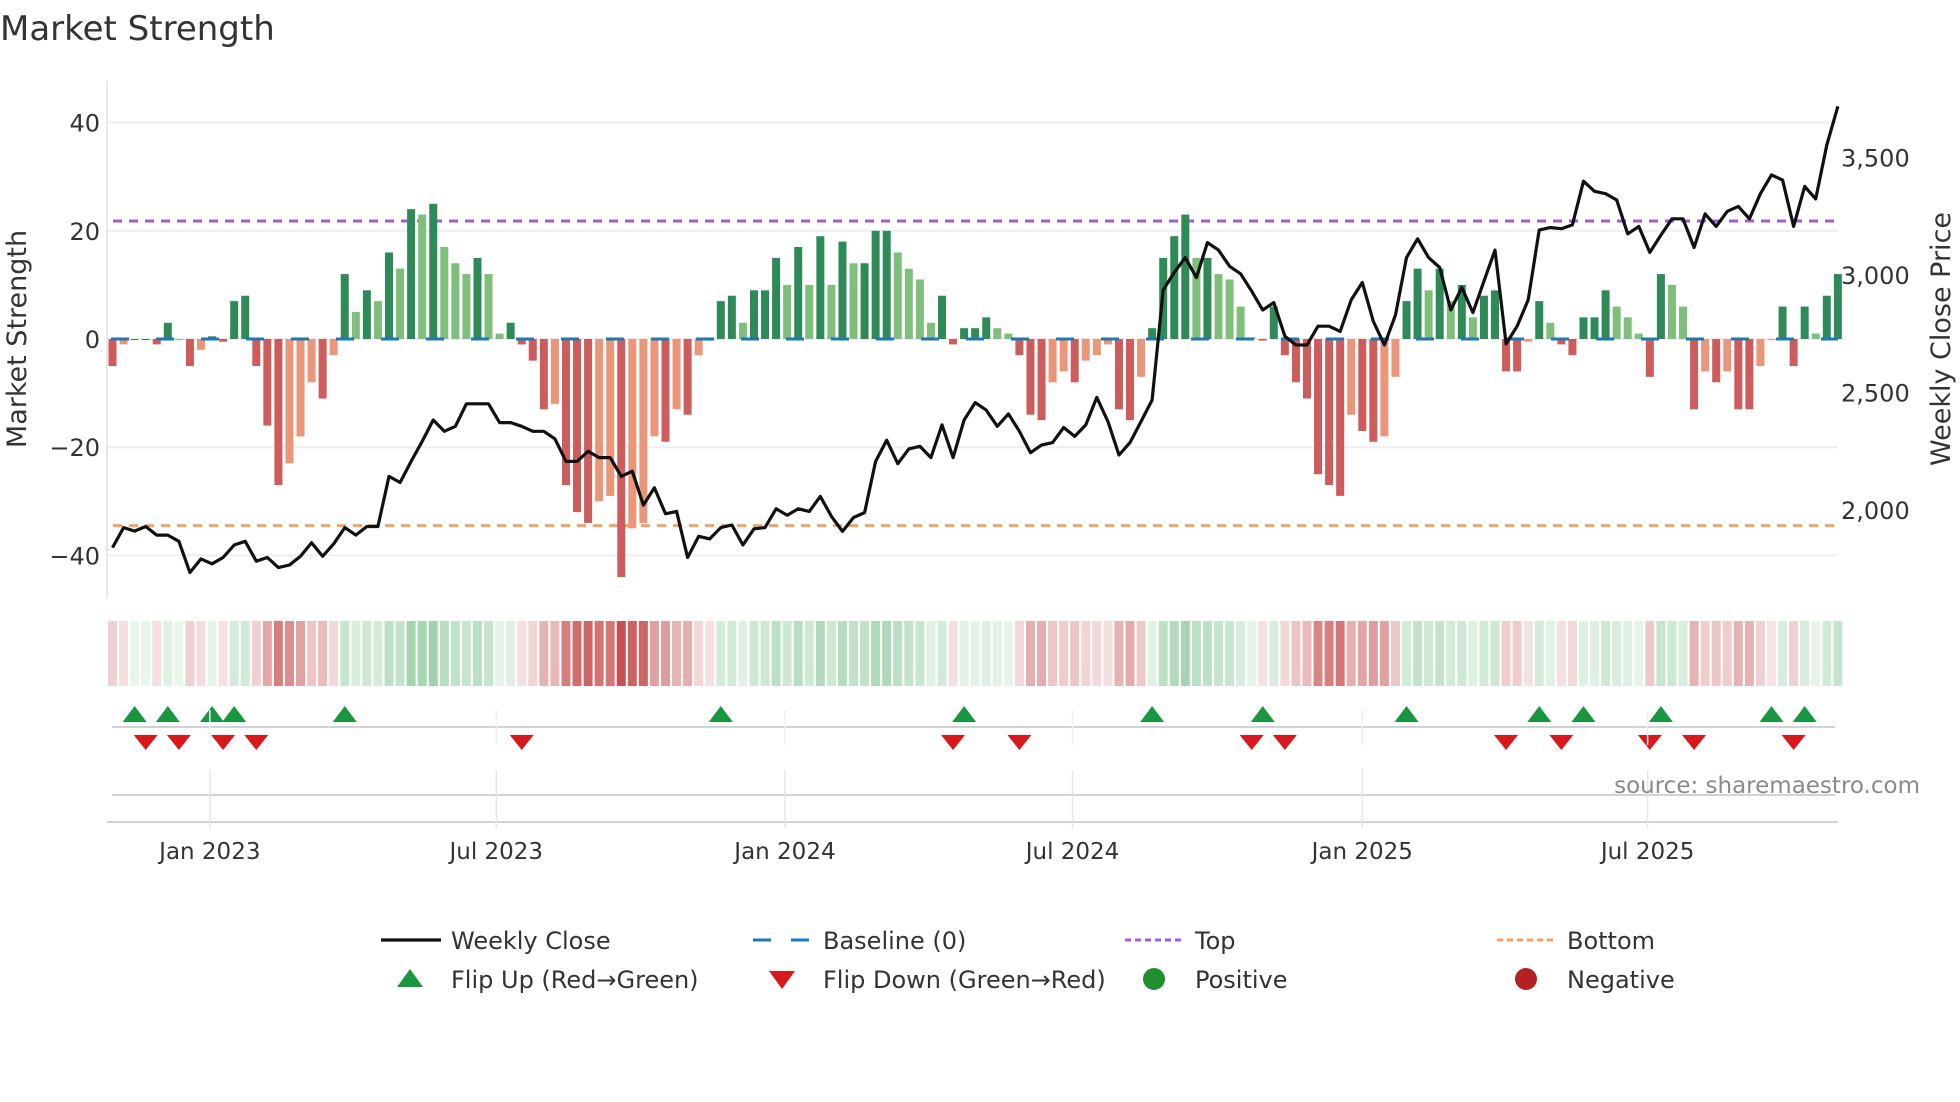  Describe the element at coordinates (1875, 394) in the screenshot. I see `y2-tick-label: 2,500` at that location.